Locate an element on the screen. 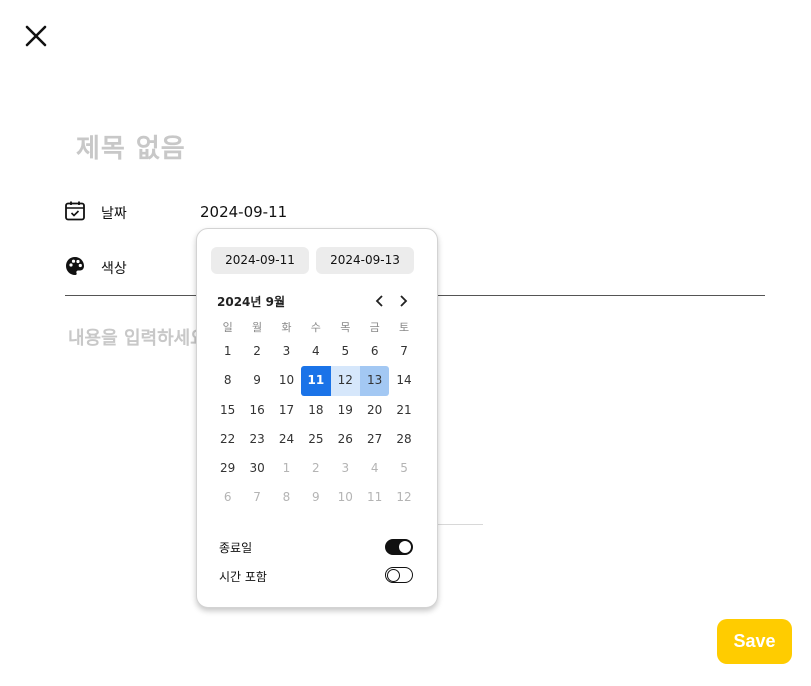 The width and height of the screenshot is (811, 686). weekday-label: 목 is located at coordinates (345, 327).